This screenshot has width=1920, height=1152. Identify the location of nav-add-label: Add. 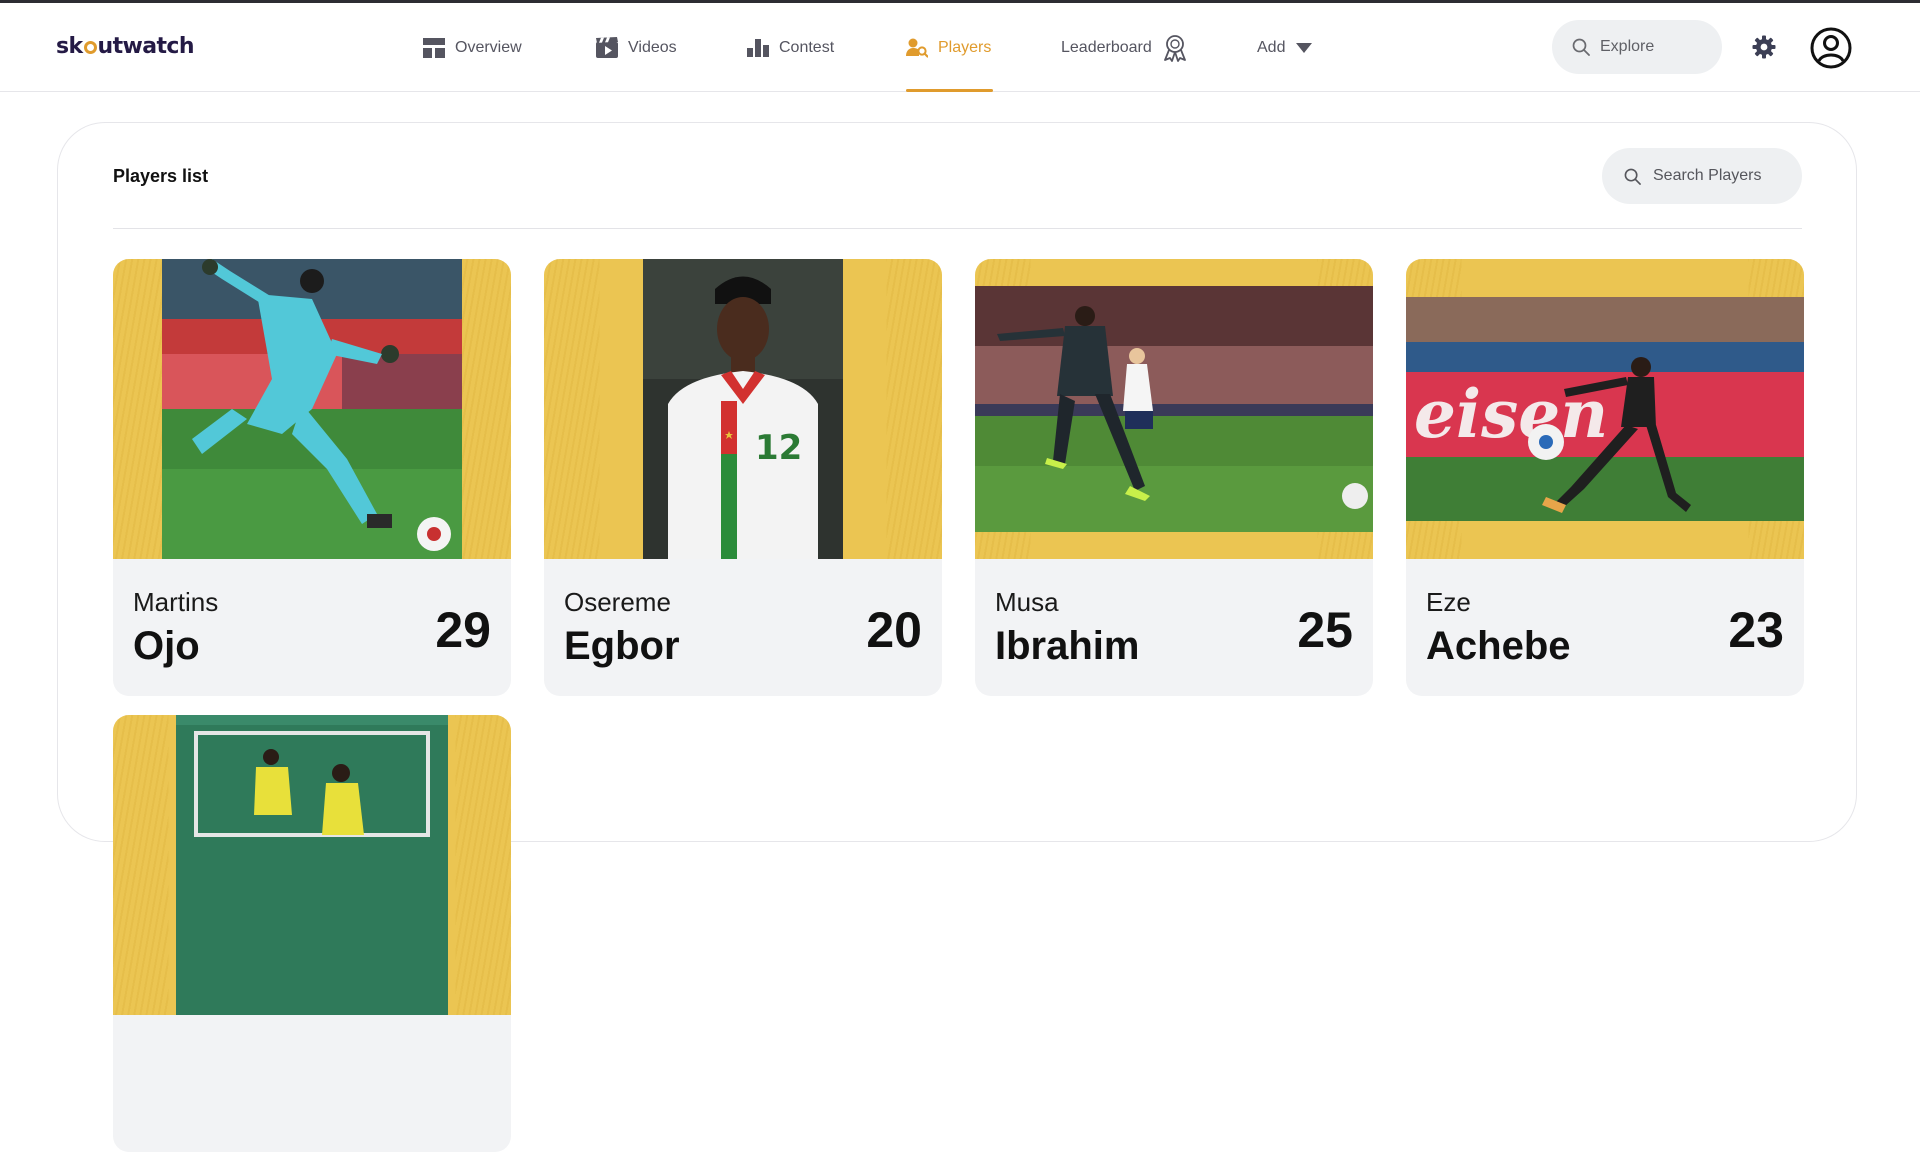
(1271, 47).